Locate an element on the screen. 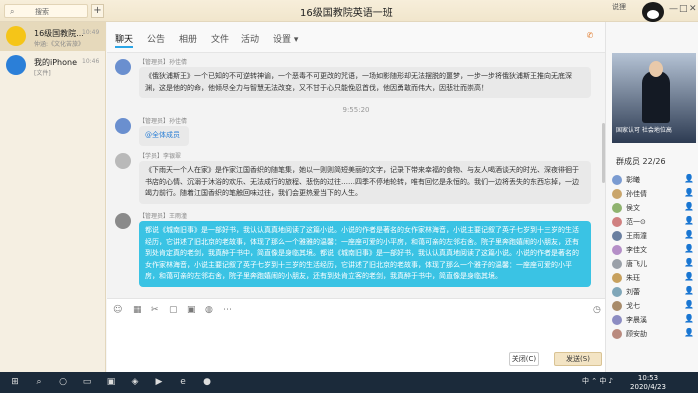 The image size is (698, 393). member-item: 彰曦 👤 is located at coordinates (652, 180).